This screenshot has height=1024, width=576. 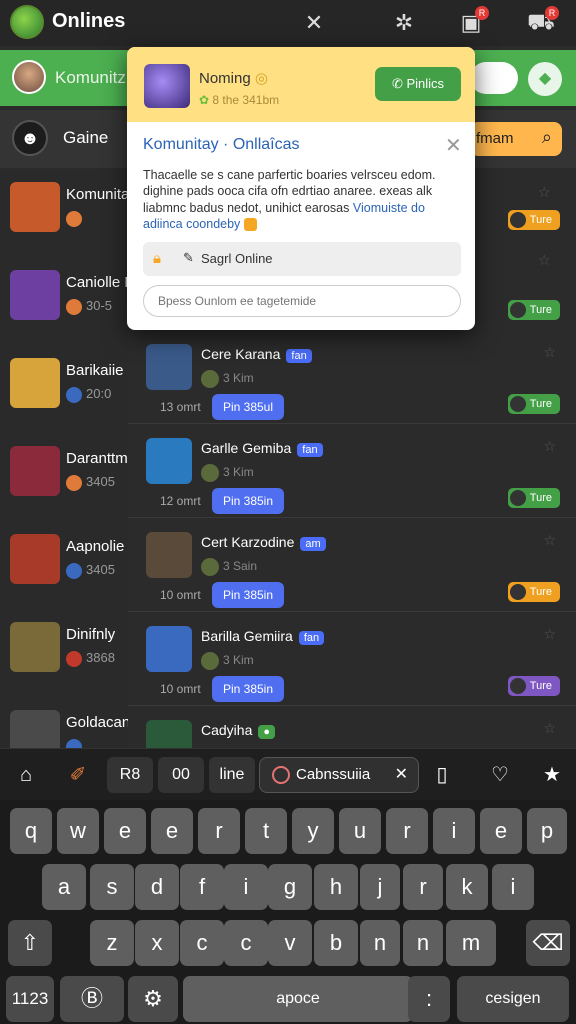 I want to click on search-button: fmam ⌕, so click(x=516, y=139).